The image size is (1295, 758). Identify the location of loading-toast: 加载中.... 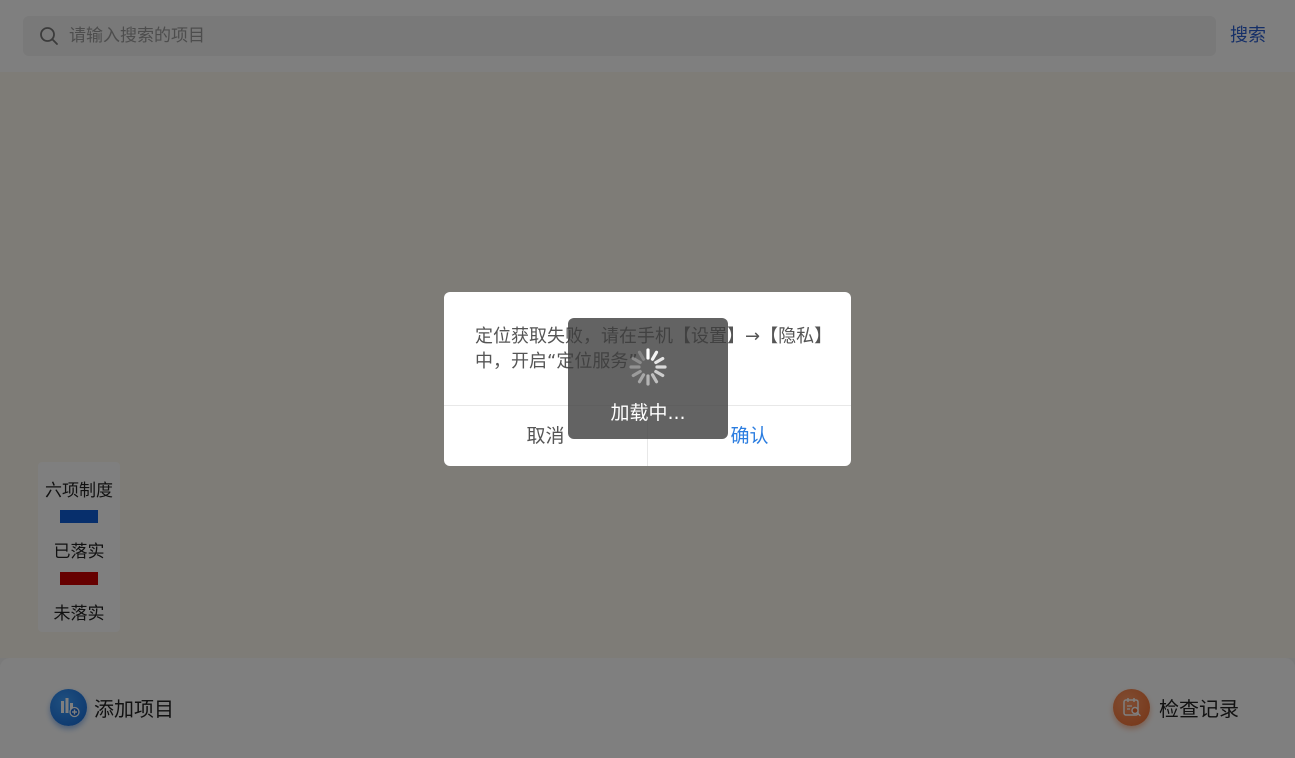
(648, 378).